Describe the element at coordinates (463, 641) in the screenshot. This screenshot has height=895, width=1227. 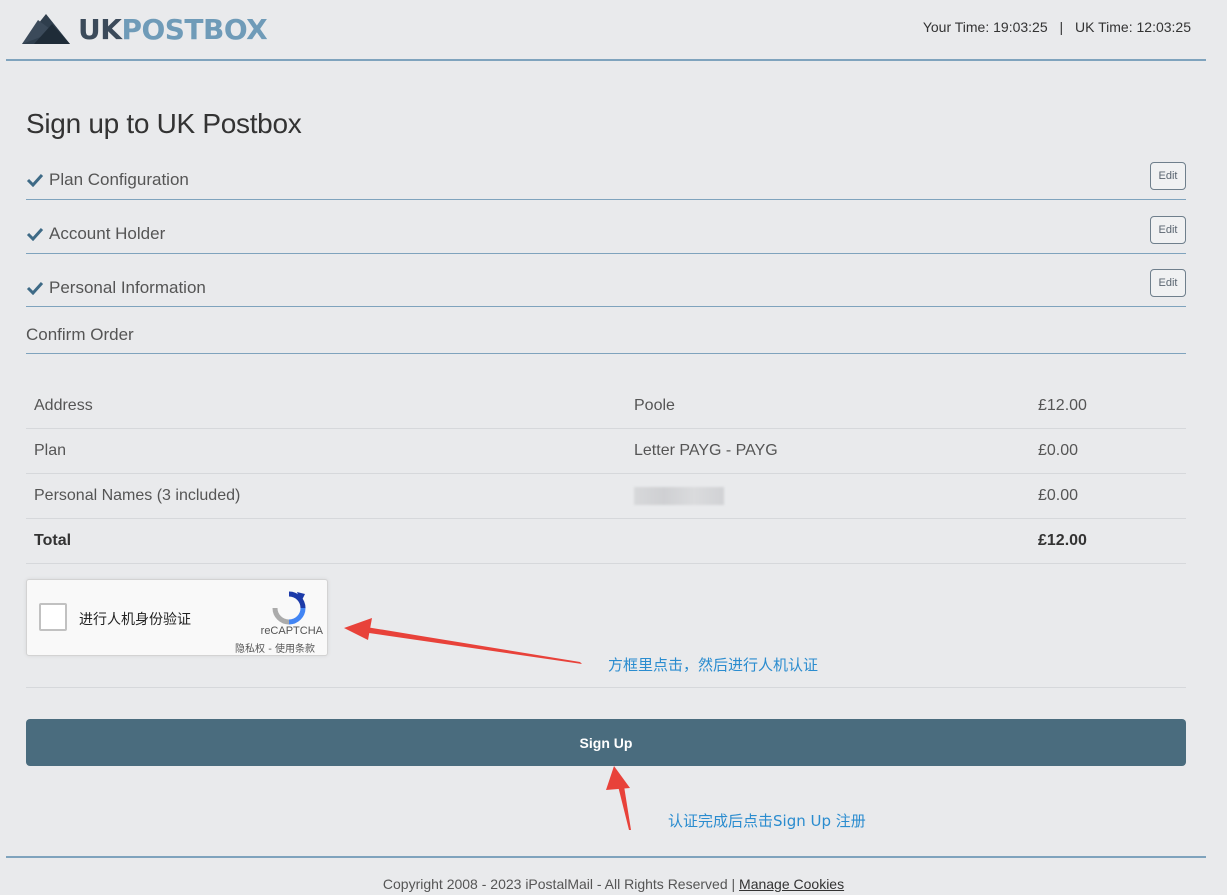
I see `arrow-to-captcha` at that location.